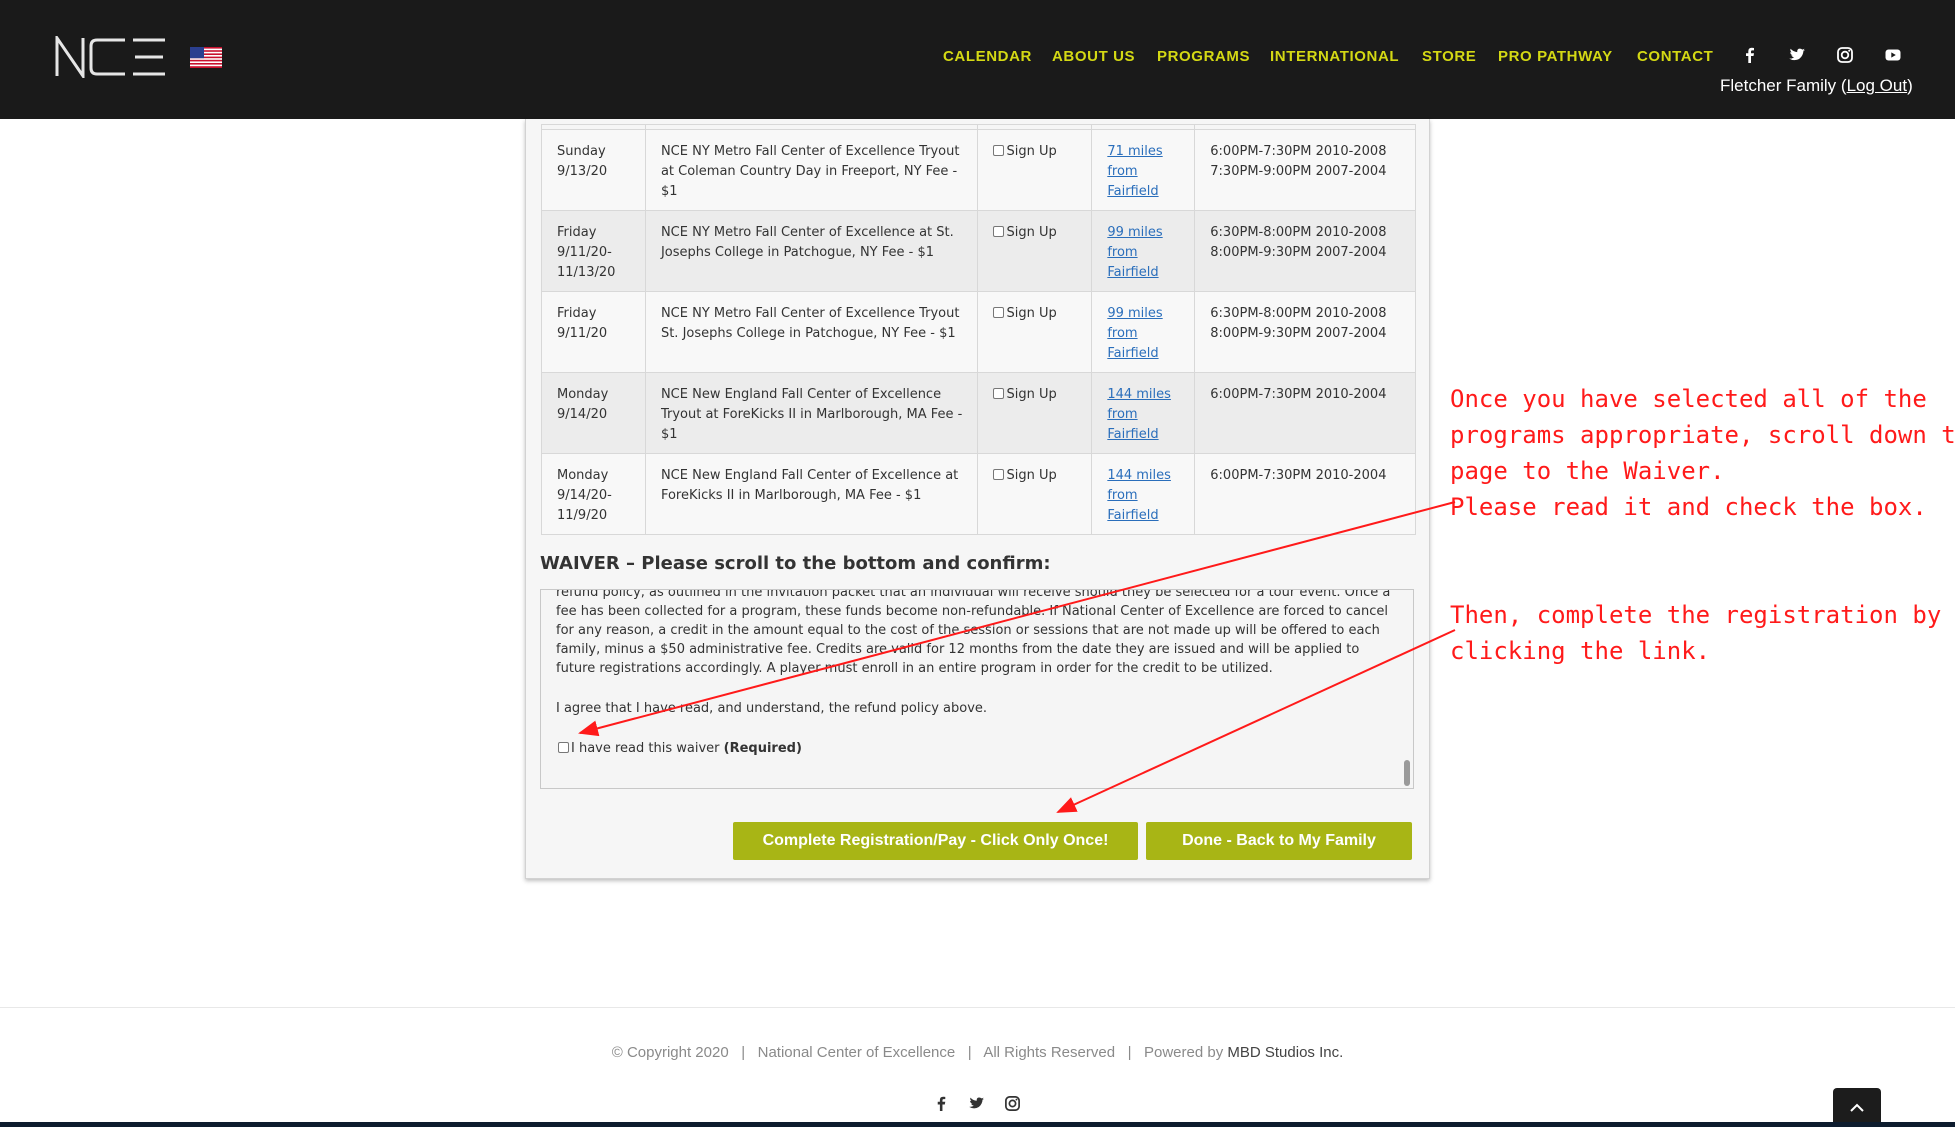 The height and width of the screenshot is (1127, 1955). Describe the element at coordinates (1449, 56) in the screenshot. I see `nav-store: STORE` at that location.